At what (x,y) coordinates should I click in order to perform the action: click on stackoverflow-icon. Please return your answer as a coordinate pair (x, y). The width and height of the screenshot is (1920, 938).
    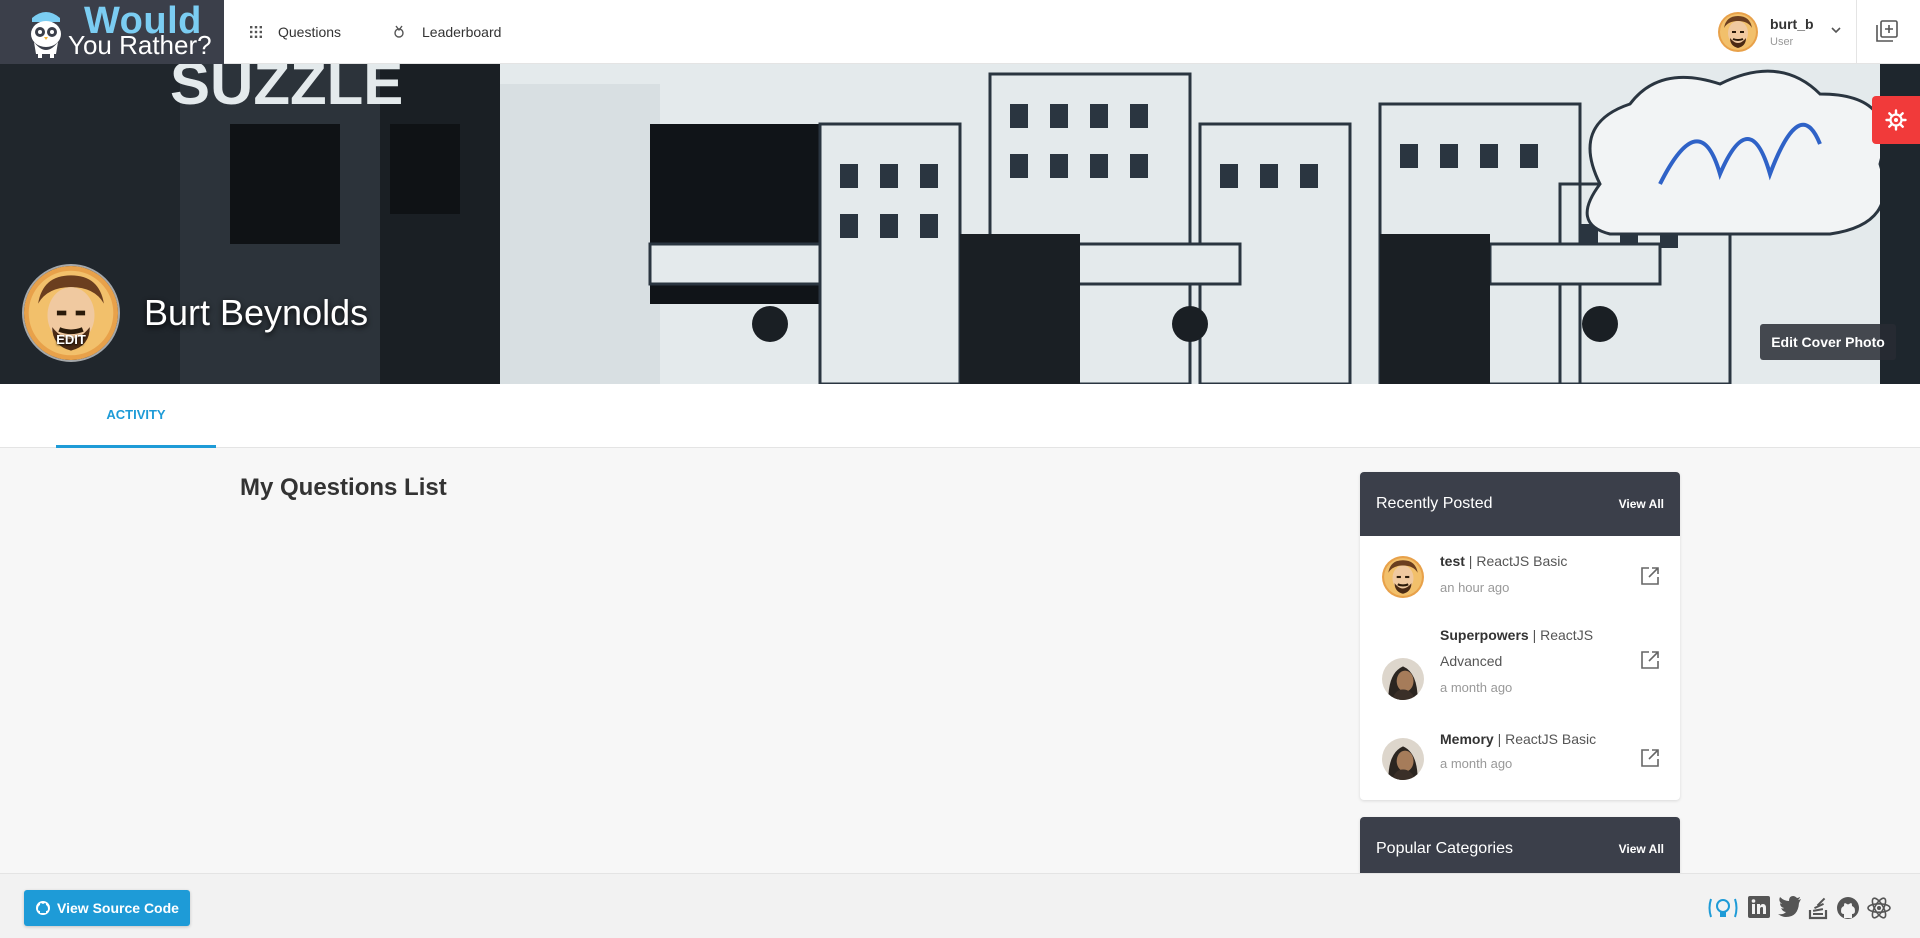
    Looking at the image, I should click on (1819, 908).